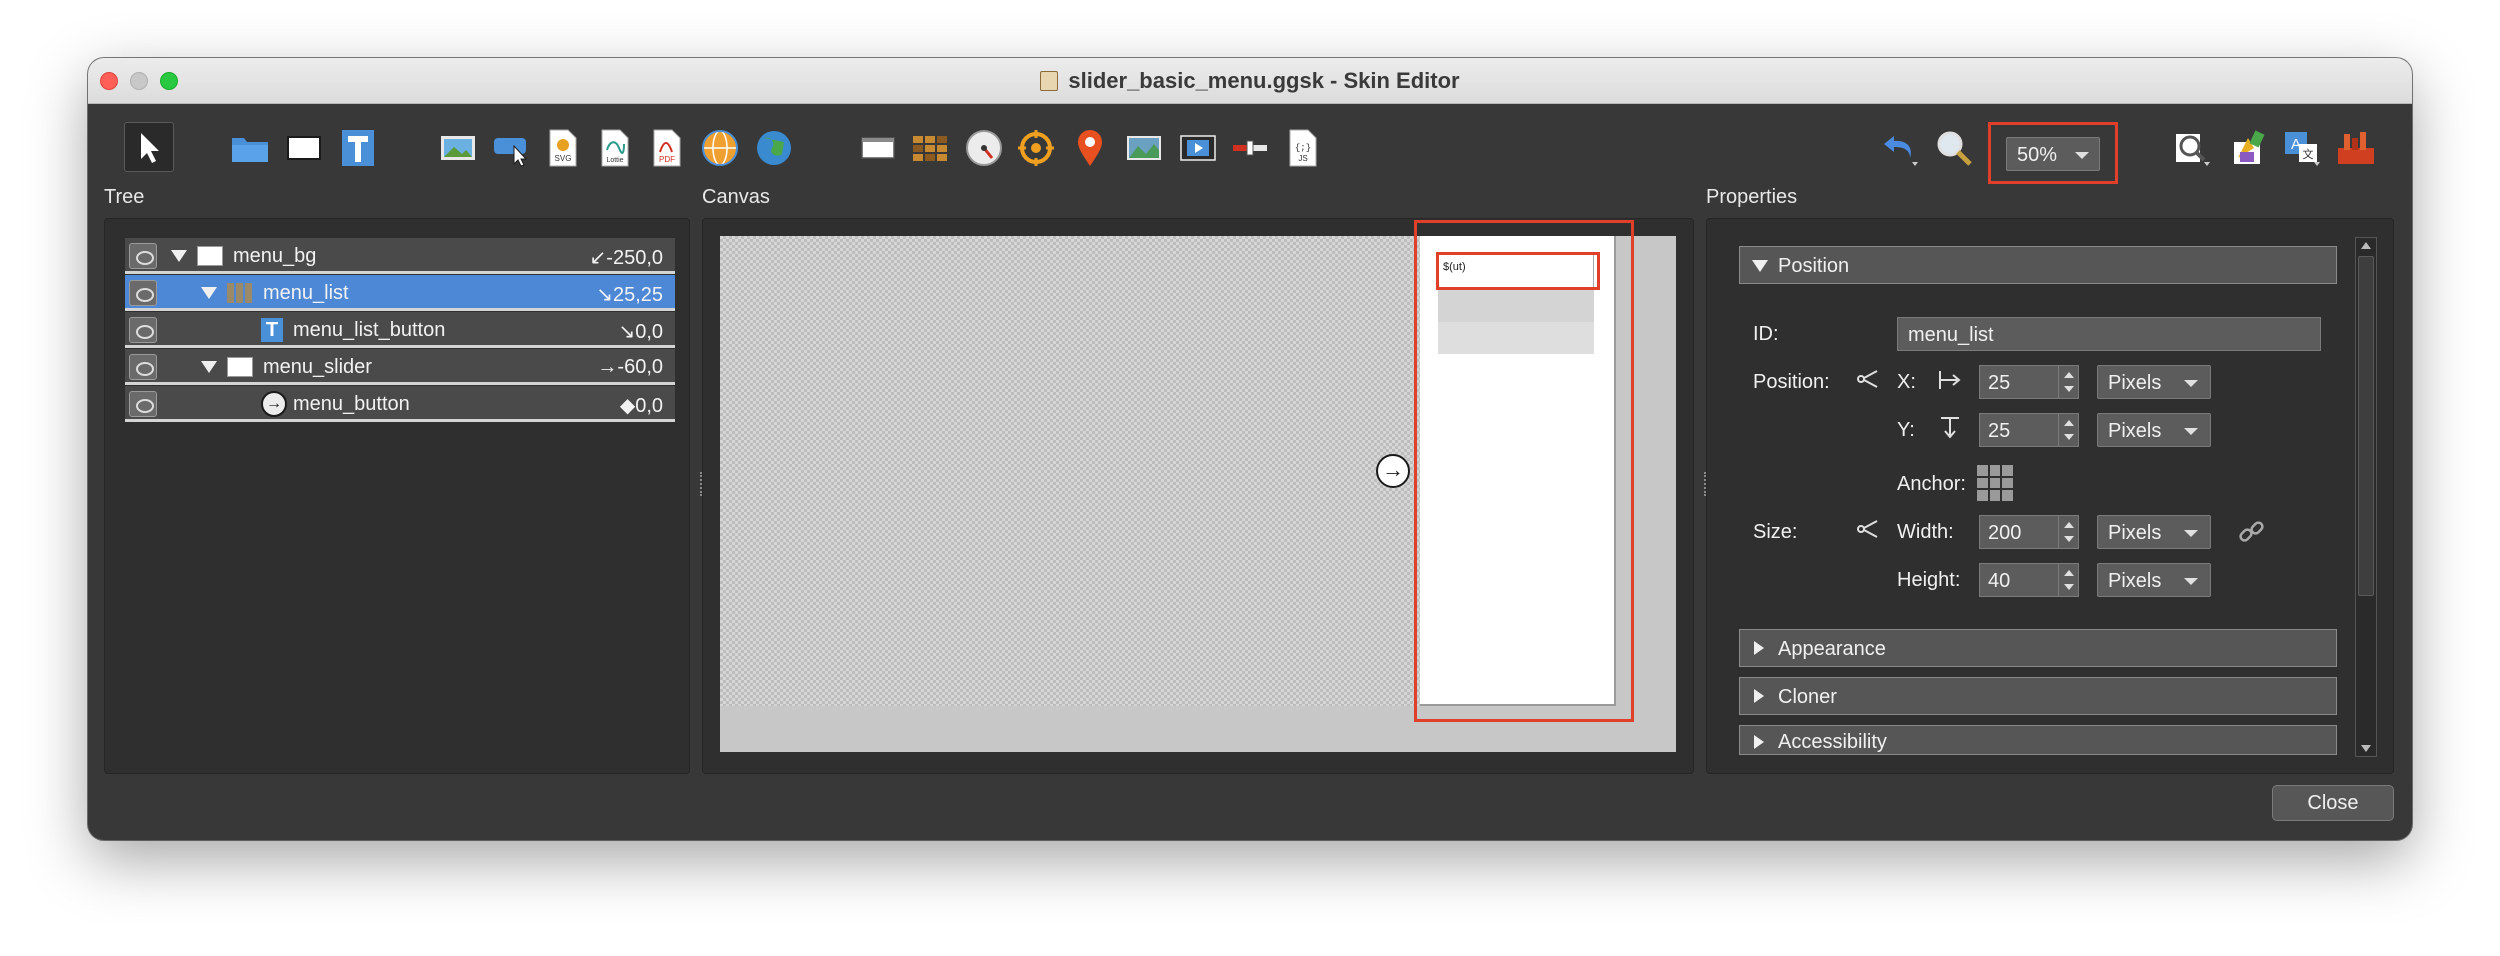  Describe the element at coordinates (149, 147) in the screenshot. I see `select-tool-button` at that location.